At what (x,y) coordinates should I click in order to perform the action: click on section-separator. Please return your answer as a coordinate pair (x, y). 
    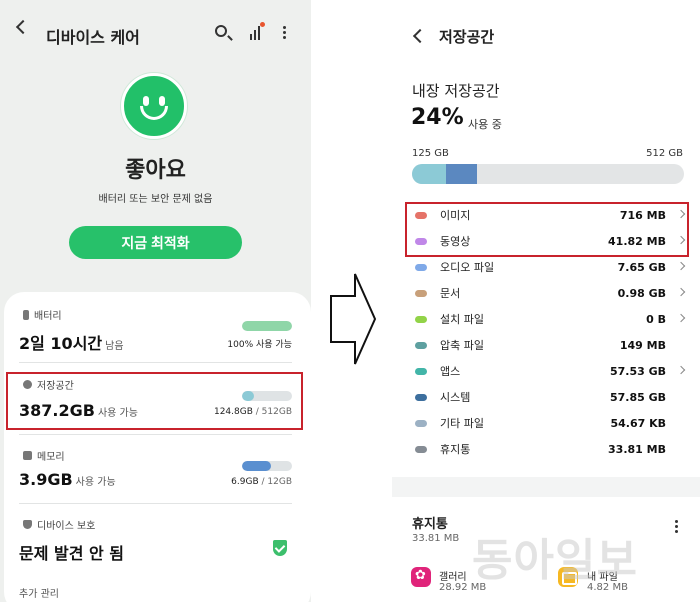
    Looking at the image, I should click on (546, 487).